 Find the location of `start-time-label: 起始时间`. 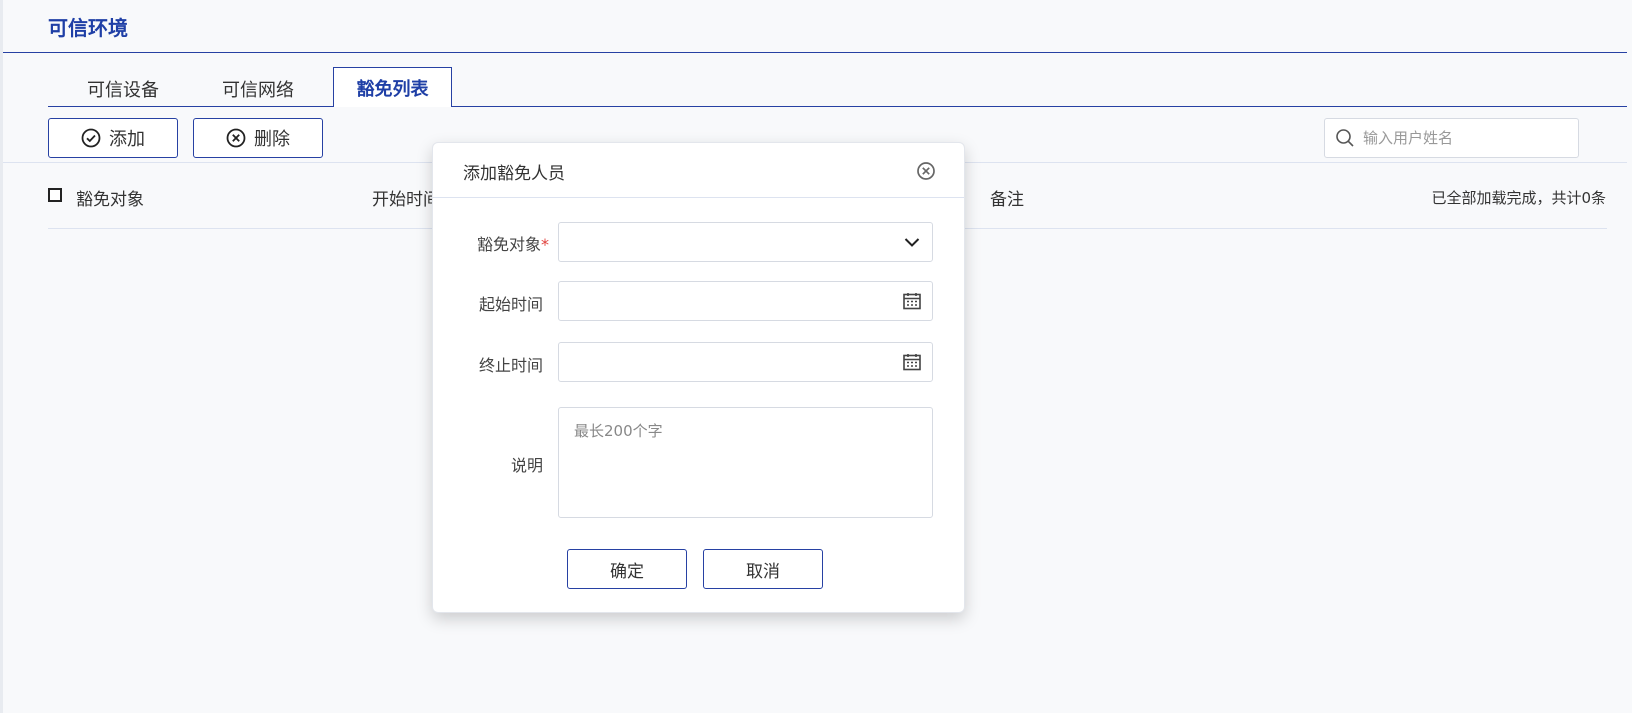

start-time-label: 起始时间 is located at coordinates (510, 304).